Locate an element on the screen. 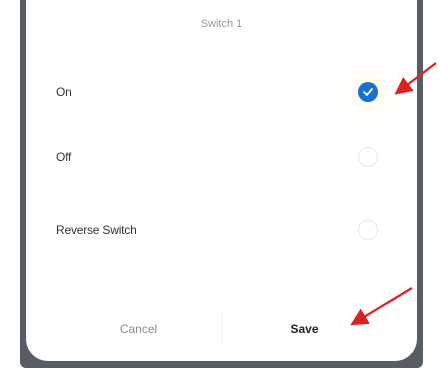 The image size is (439, 371). radio-reverse-switch is located at coordinates (368, 230).